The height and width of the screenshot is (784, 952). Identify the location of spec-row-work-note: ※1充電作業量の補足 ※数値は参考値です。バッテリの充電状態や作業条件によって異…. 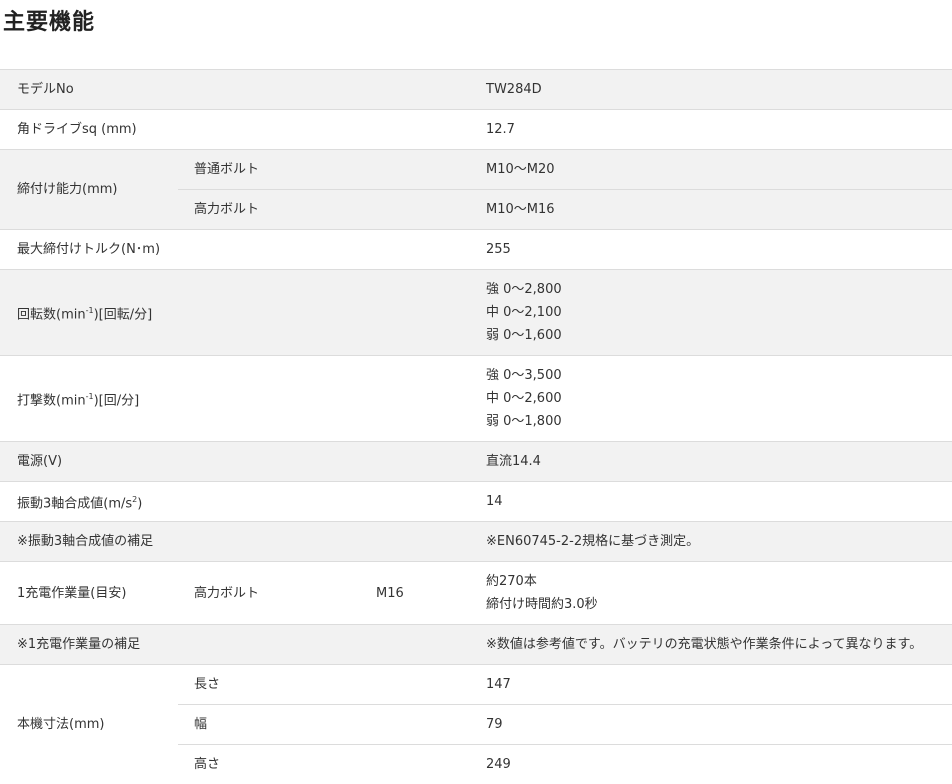
(476, 645).